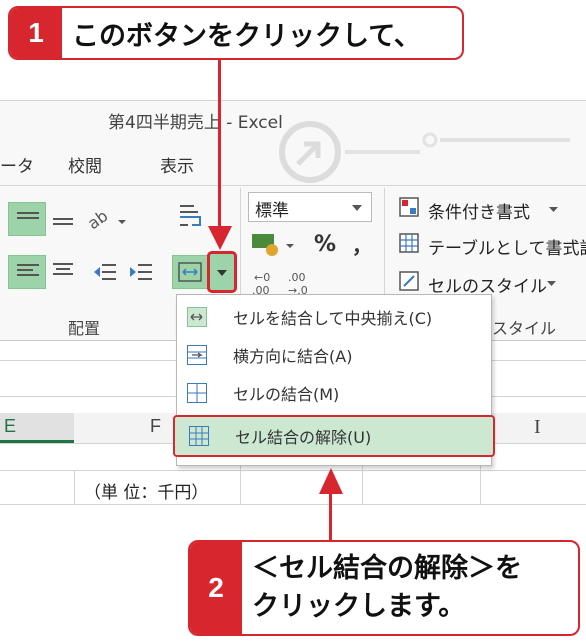  Describe the element at coordinates (275, 245) in the screenshot. I see `accounting-format-icon` at that location.